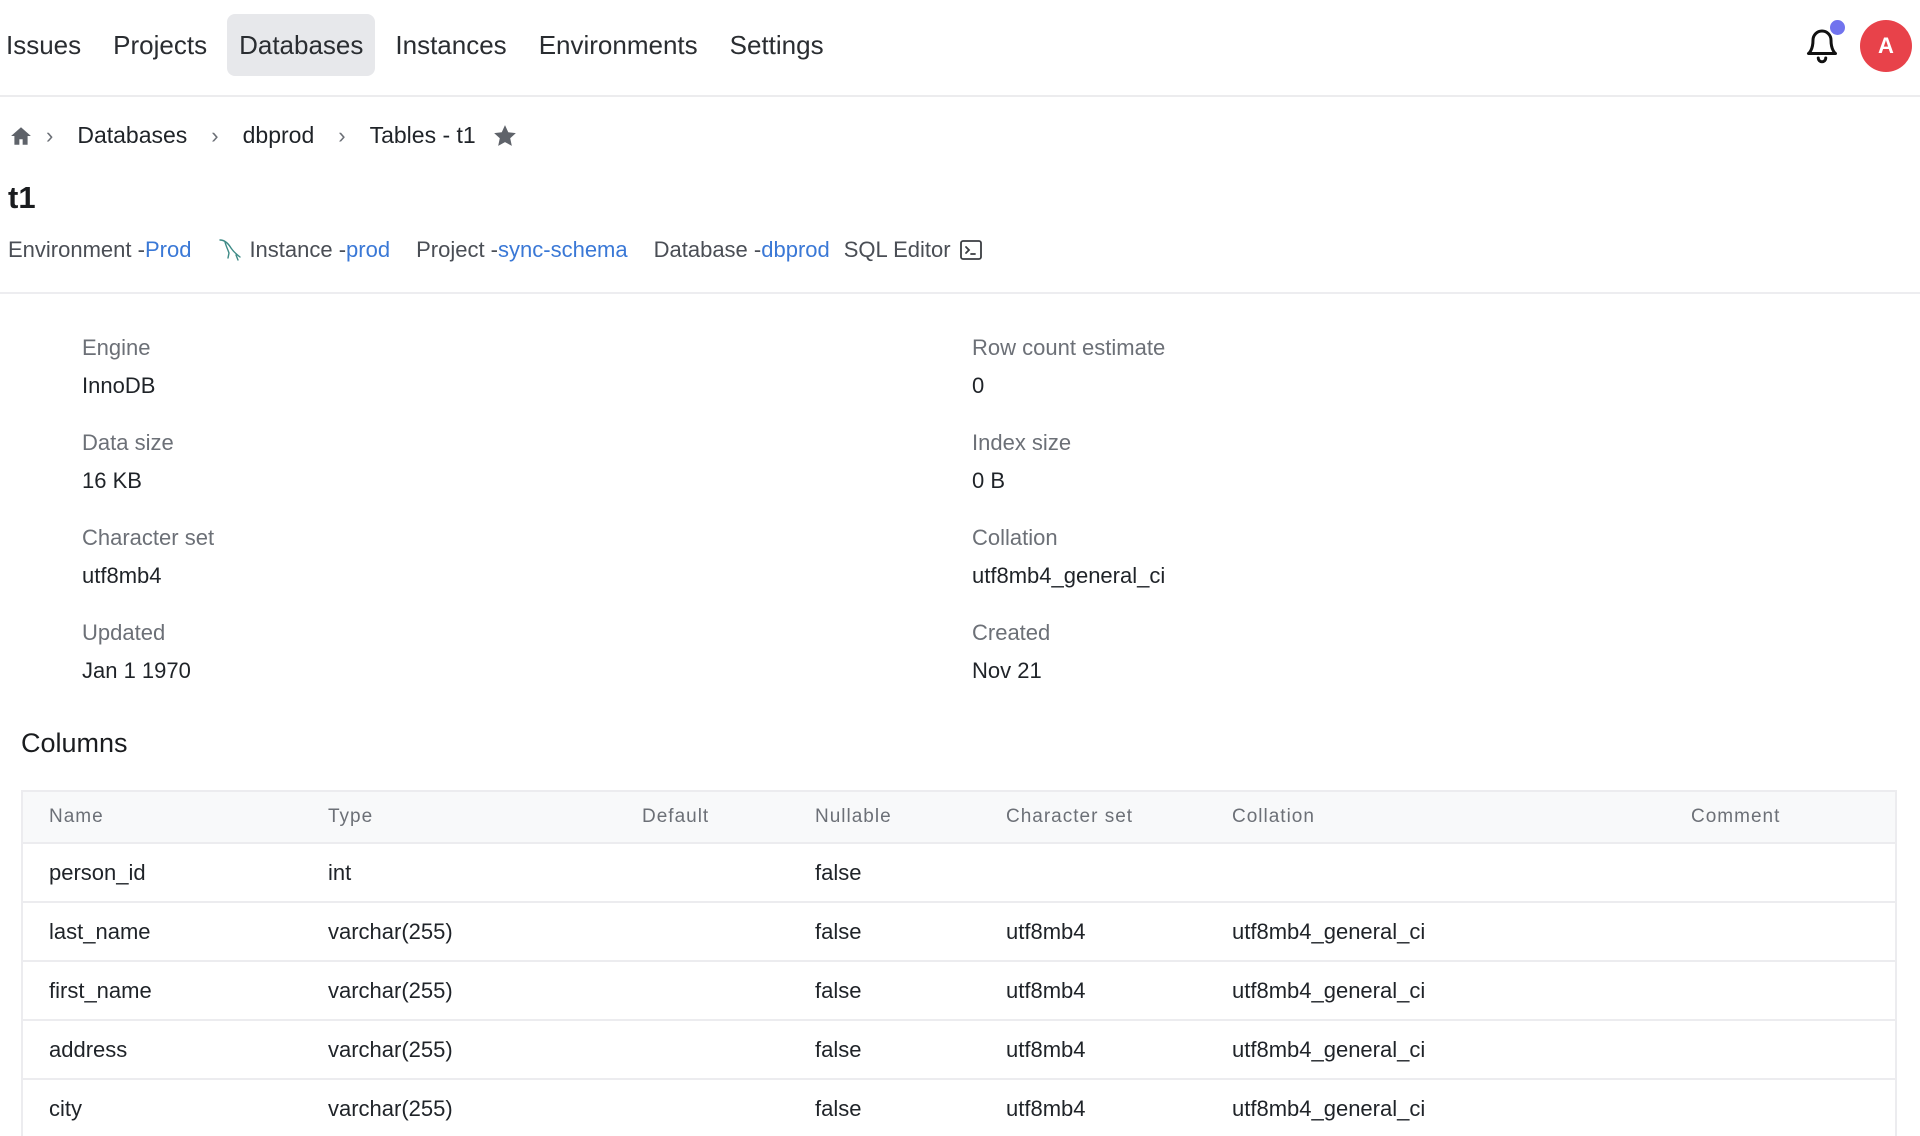  What do you see at coordinates (116, 347) in the screenshot?
I see `info-label: Engine` at bounding box center [116, 347].